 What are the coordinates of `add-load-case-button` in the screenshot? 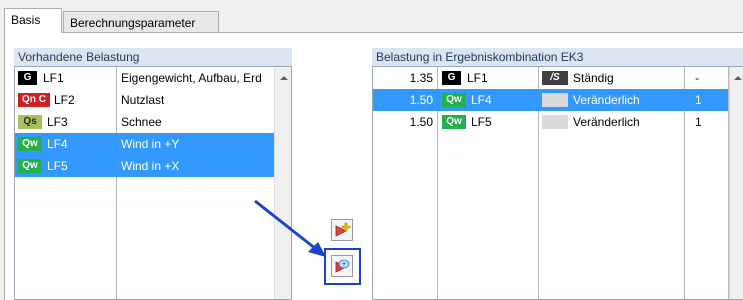 It's located at (342, 230).